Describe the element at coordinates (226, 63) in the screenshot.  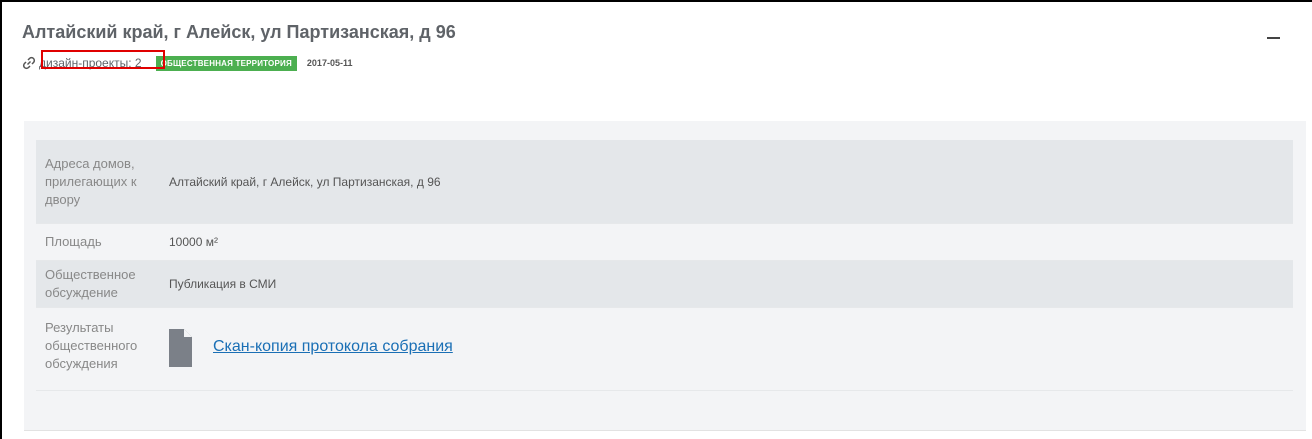
I see `status-badge: ОБЩЕСТВЕННАЯ ТЕРРИТОРИЯ` at that location.